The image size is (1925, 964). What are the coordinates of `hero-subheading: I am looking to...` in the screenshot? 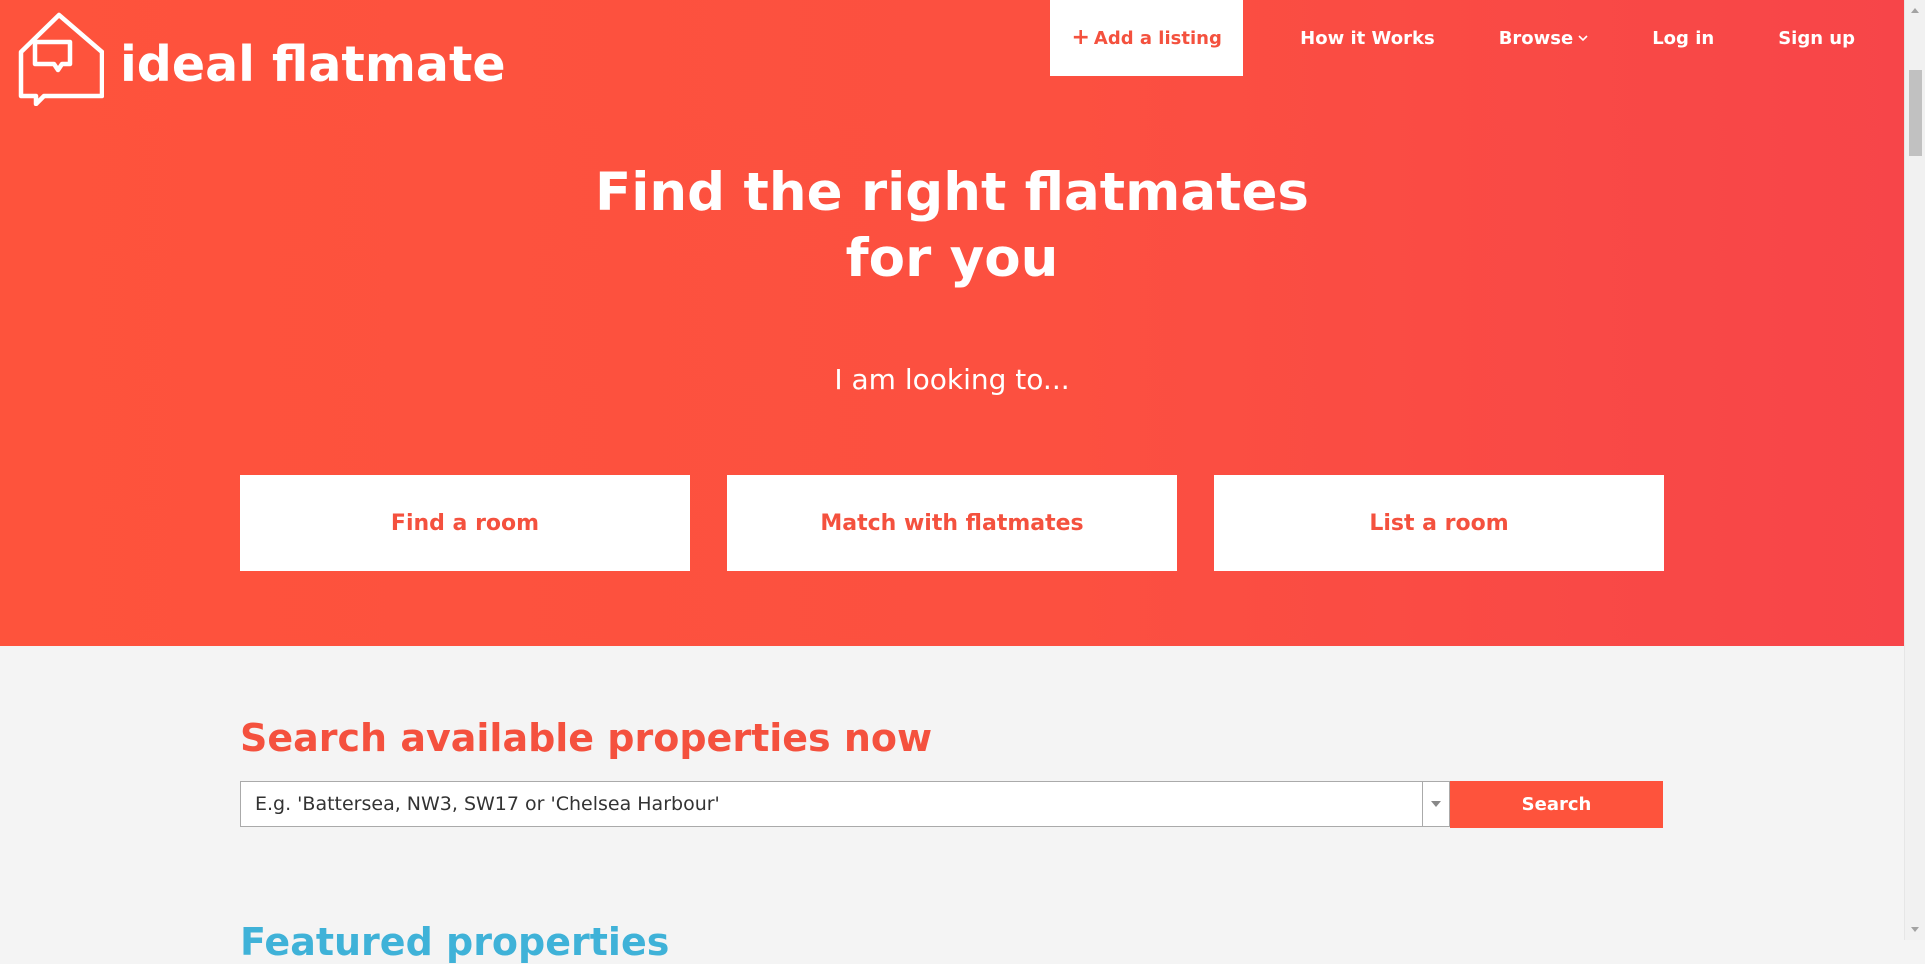 It's located at (952, 379).